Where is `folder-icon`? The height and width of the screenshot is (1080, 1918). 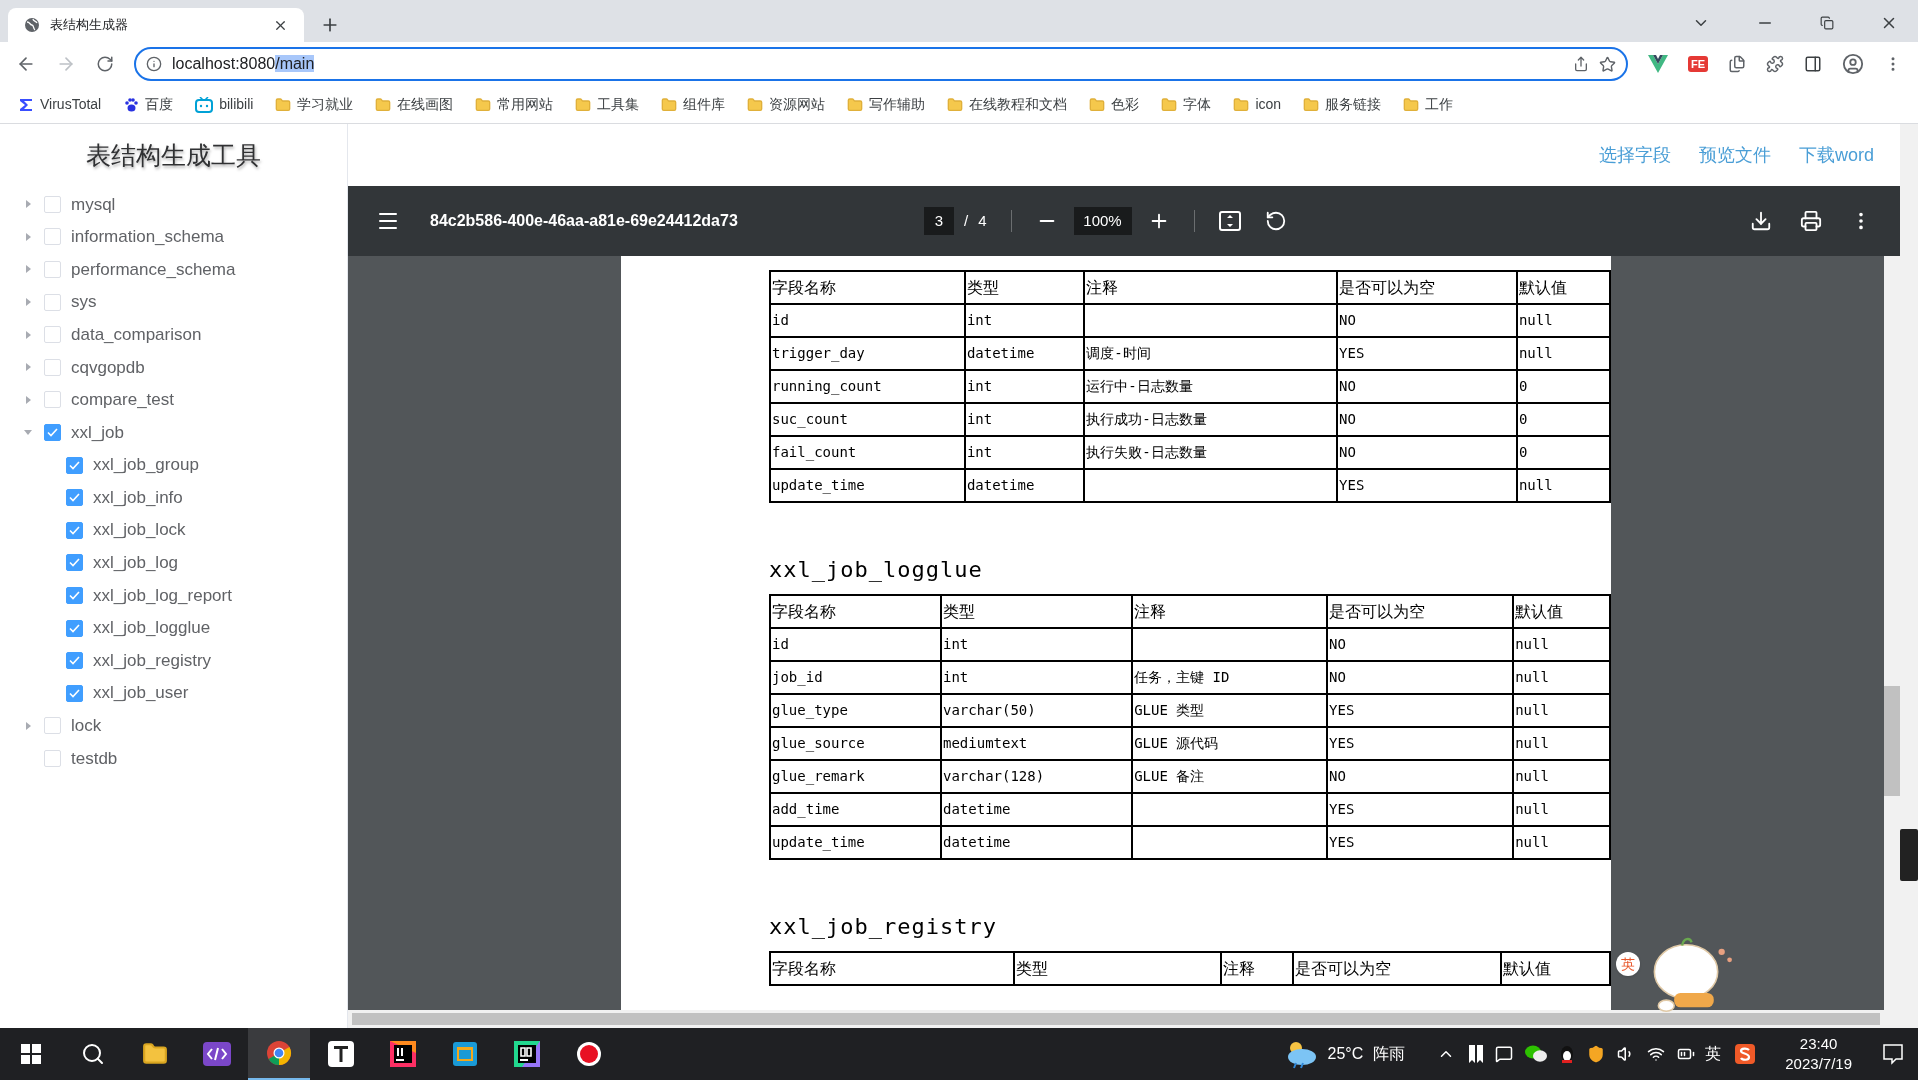 folder-icon is located at coordinates (755, 104).